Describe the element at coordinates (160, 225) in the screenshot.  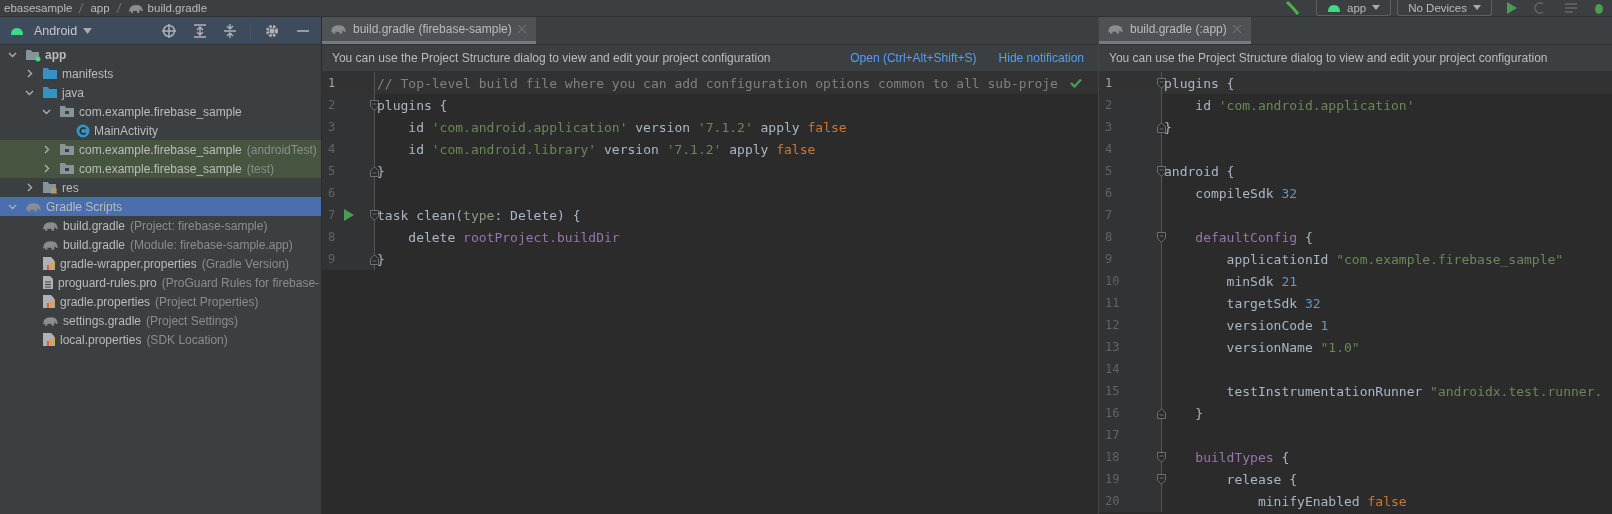
I see `tree-item: build.gradle (Project: firebase-sample)` at that location.